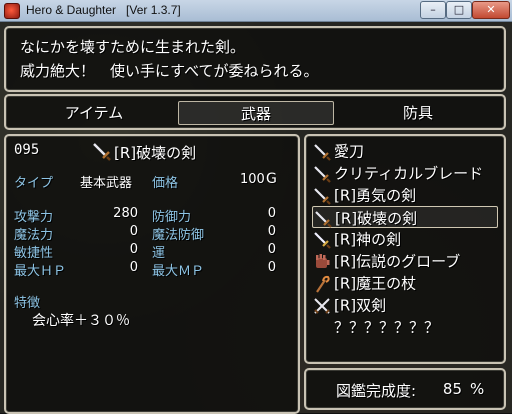 Image resolution: width=512 pixels, height=414 pixels. I want to click on progress-label: 図鑑完成度:, so click(376, 391).